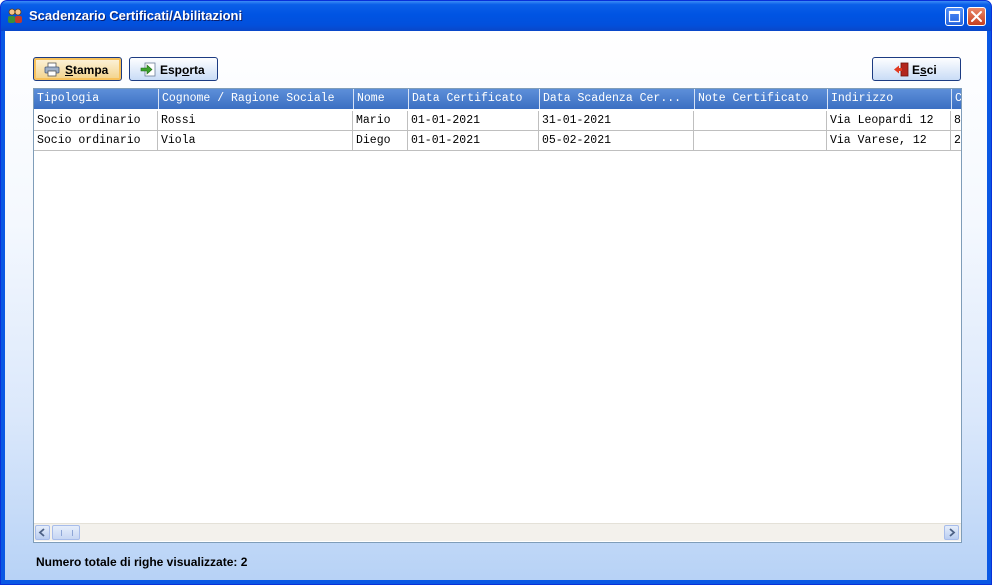 The image size is (992, 585). I want to click on maximize-button, so click(954, 16).